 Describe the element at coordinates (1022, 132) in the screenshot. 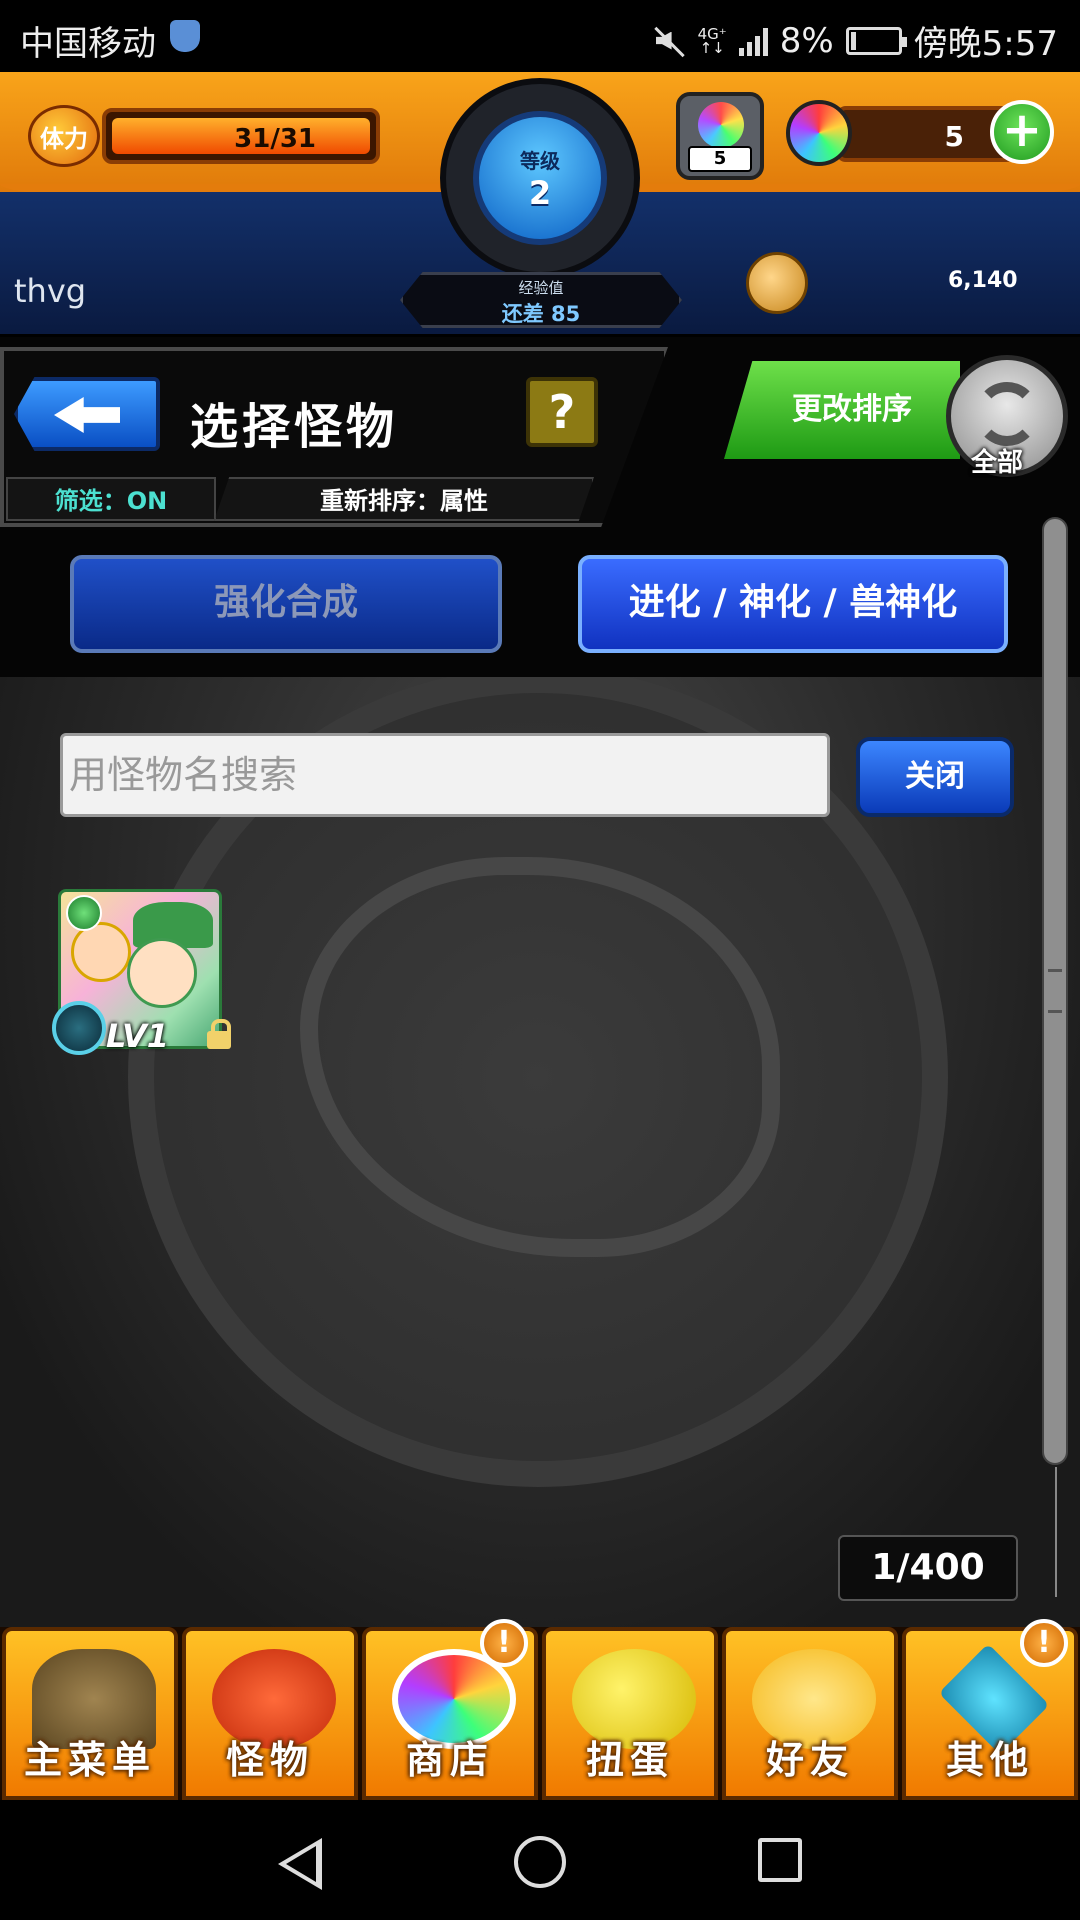

I see `buy-orbs-button: +` at that location.